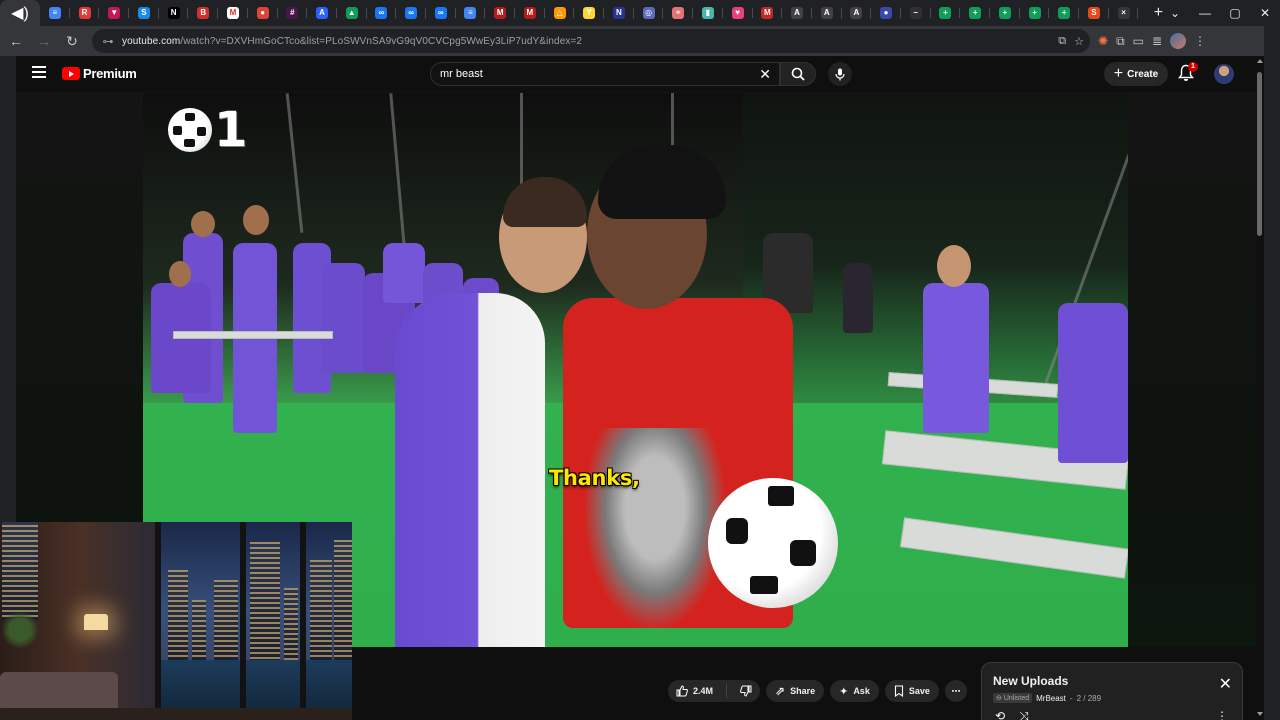  I want to click on site-info-icon: ⊶, so click(108, 41).